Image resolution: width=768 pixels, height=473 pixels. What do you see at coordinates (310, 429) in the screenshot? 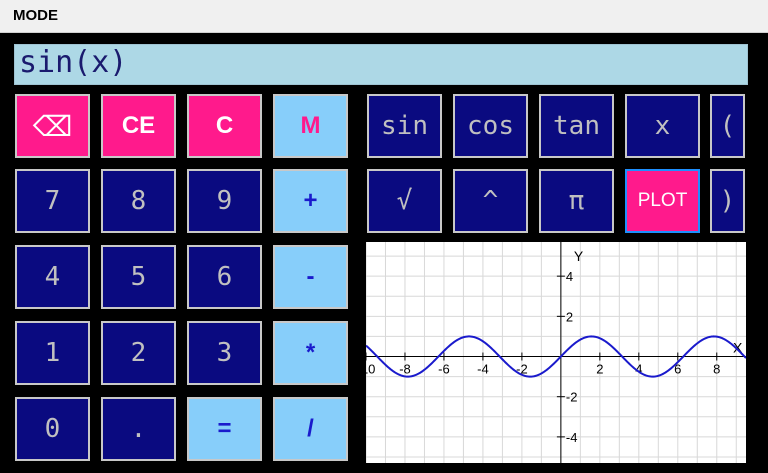
I see `divide-button: /` at bounding box center [310, 429].